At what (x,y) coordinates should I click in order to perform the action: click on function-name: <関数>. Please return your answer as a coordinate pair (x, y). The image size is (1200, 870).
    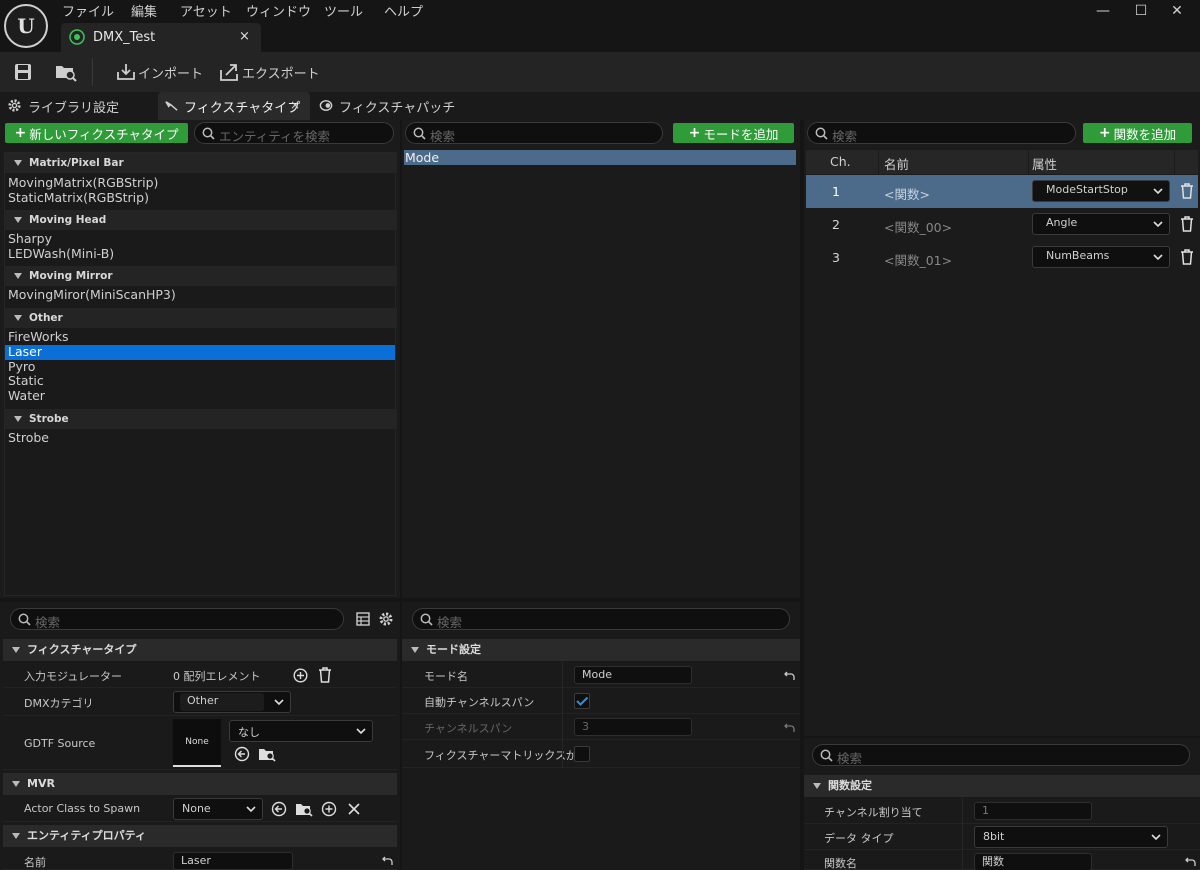
    Looking at the image, I should click on (907, 193).